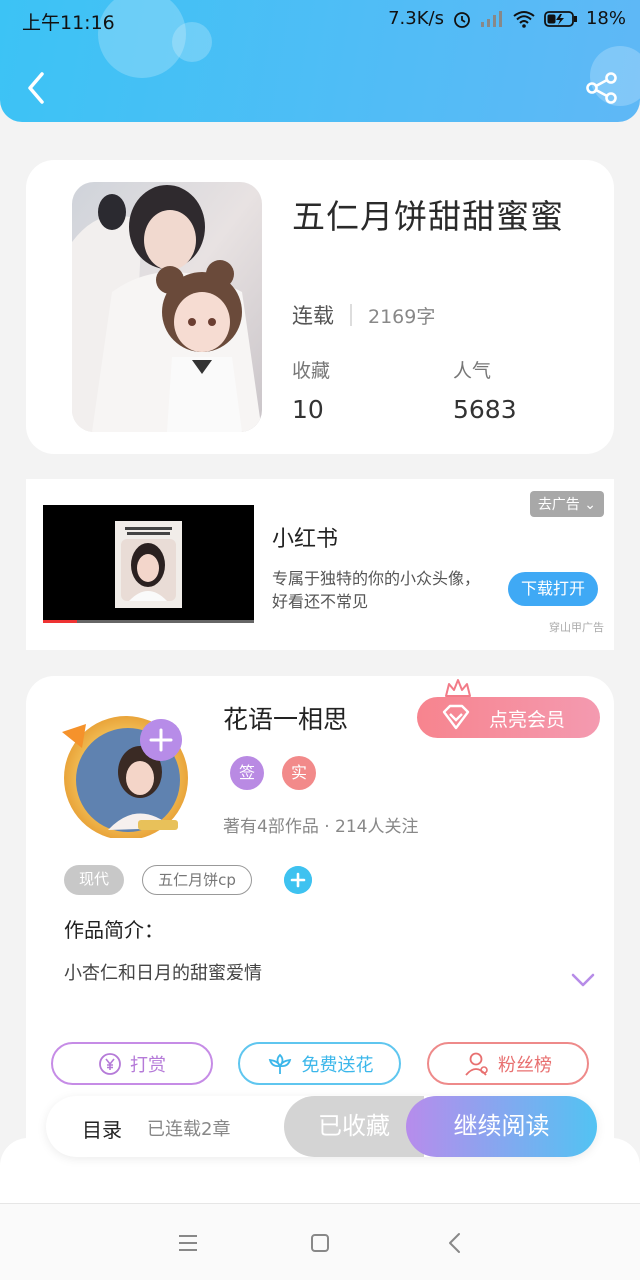 This screenshot has height=1280, width=640. I want to click on network-speed: 7.3K/s, so click(416, 18).